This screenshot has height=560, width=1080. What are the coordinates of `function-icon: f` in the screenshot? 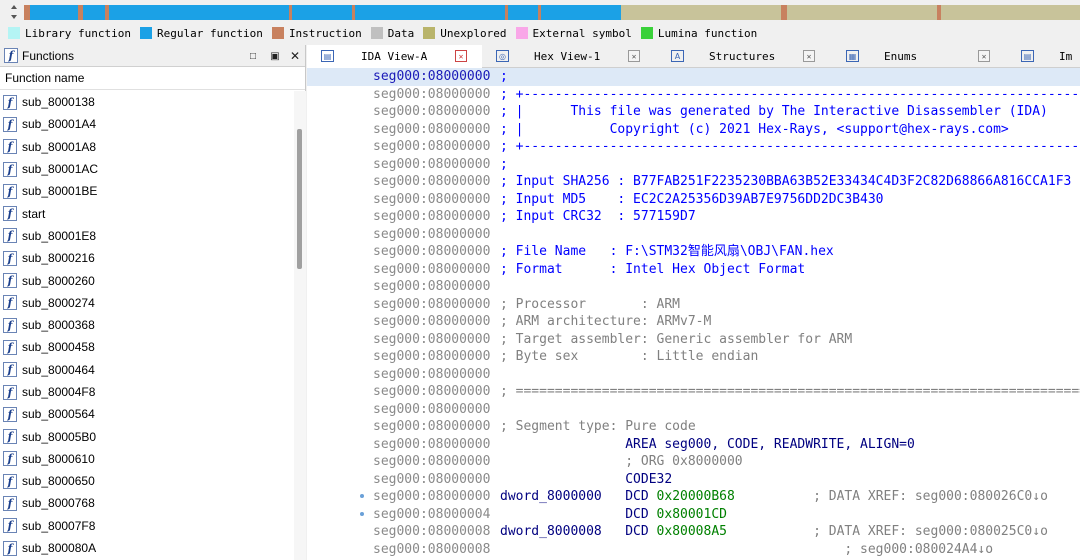 It's located at (10, 258).